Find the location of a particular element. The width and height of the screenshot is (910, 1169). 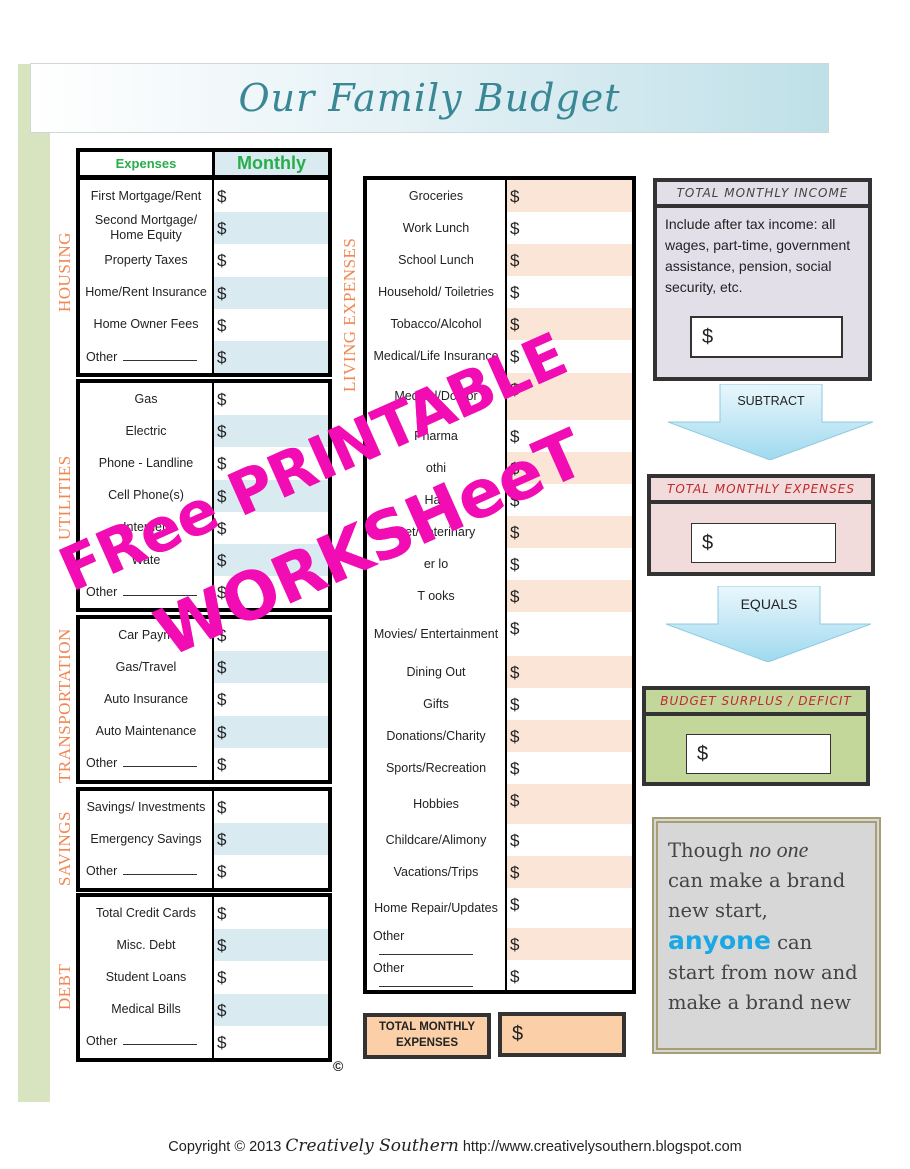

table-row: Work Lunch $ is located at coordinates (499, 228).